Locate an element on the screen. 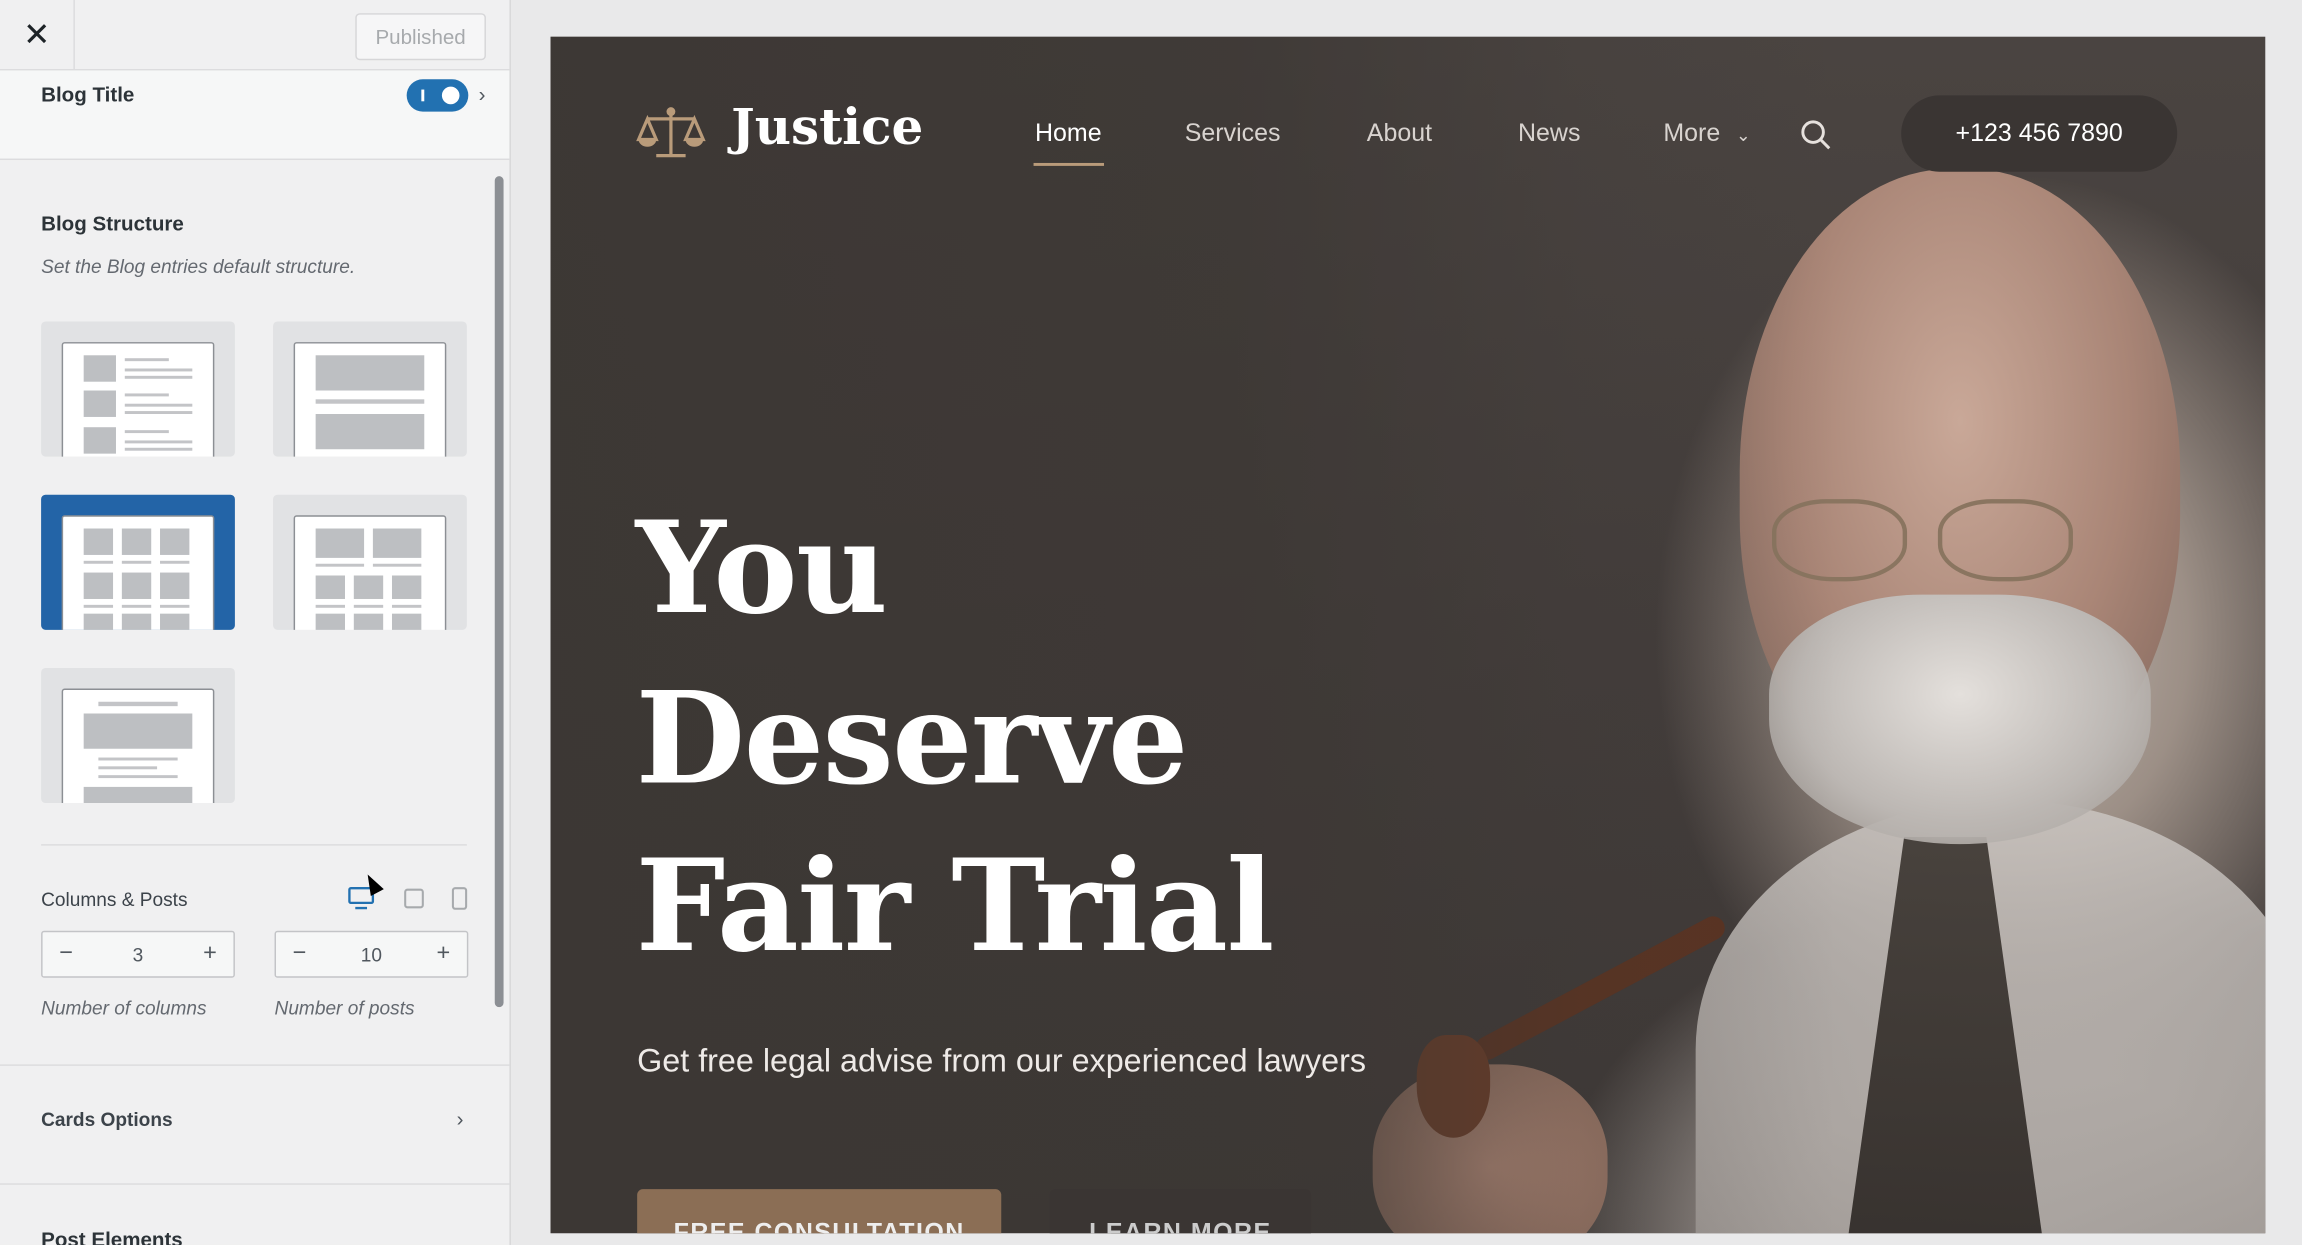  posts-stepper: − 10 + is located at coordinates (371, 954).